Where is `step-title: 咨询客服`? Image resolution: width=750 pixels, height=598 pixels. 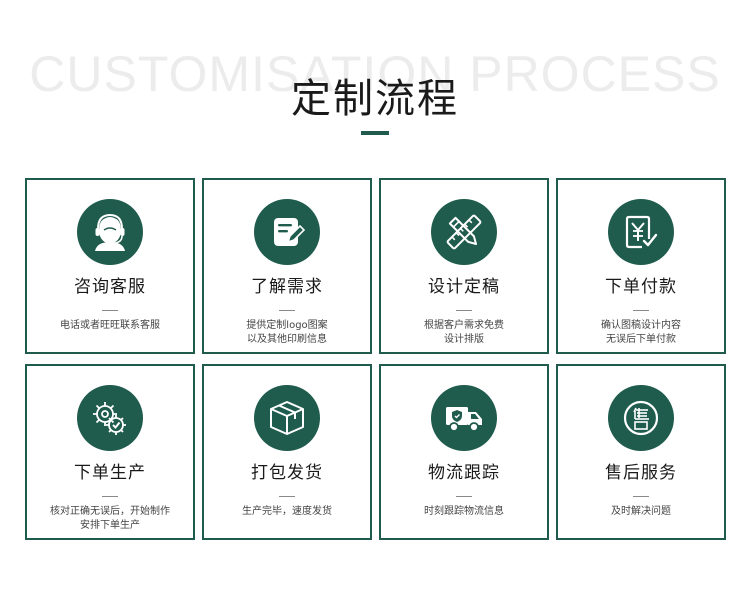 step-title: 咨询客服 is located at coordinates (110, 287).